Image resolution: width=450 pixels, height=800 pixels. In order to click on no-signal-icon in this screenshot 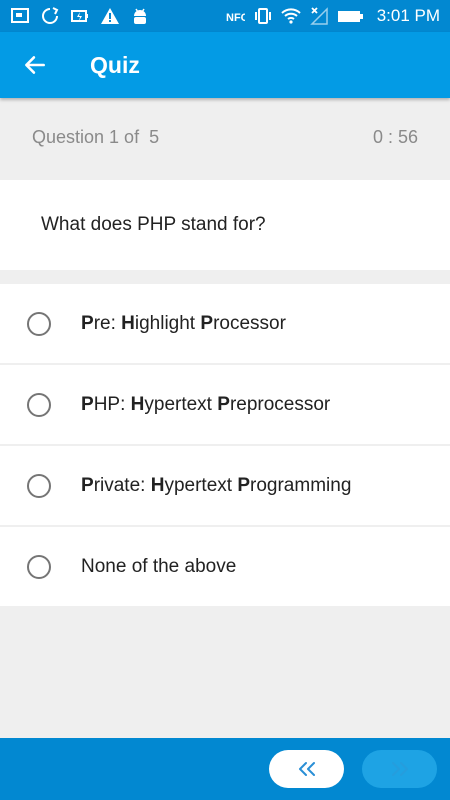, I will do `click(319, 16)`.